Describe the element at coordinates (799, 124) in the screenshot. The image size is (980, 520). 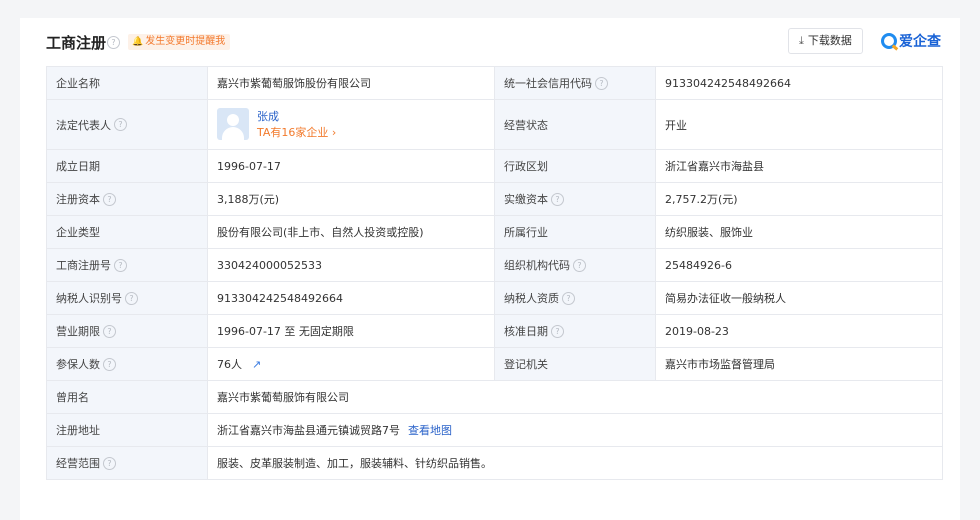
I see `business-status-value: 开业` at that location.